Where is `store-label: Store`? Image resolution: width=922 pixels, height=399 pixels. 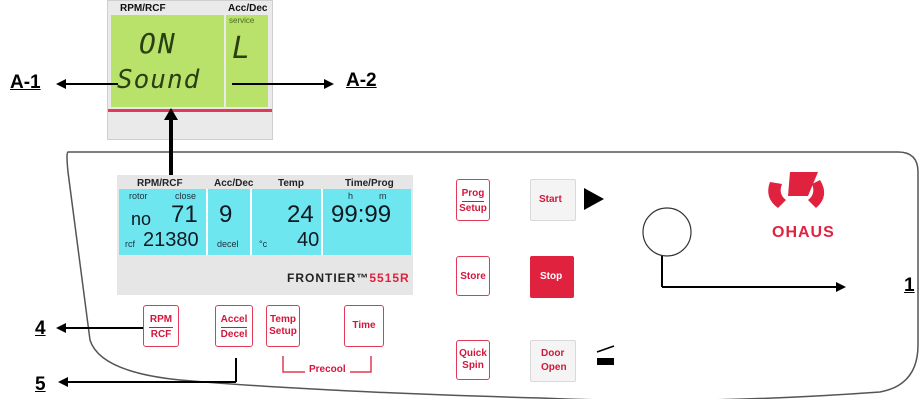
store-label: Store is located at coordinates (473, 276).